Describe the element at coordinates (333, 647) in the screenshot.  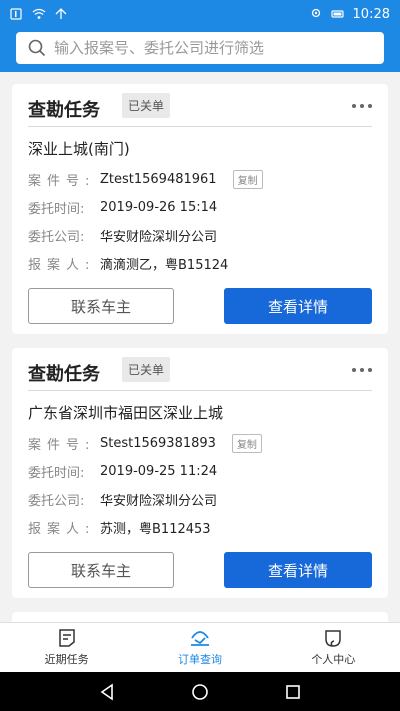
I see `tab-profile: 个人中心` at that location.